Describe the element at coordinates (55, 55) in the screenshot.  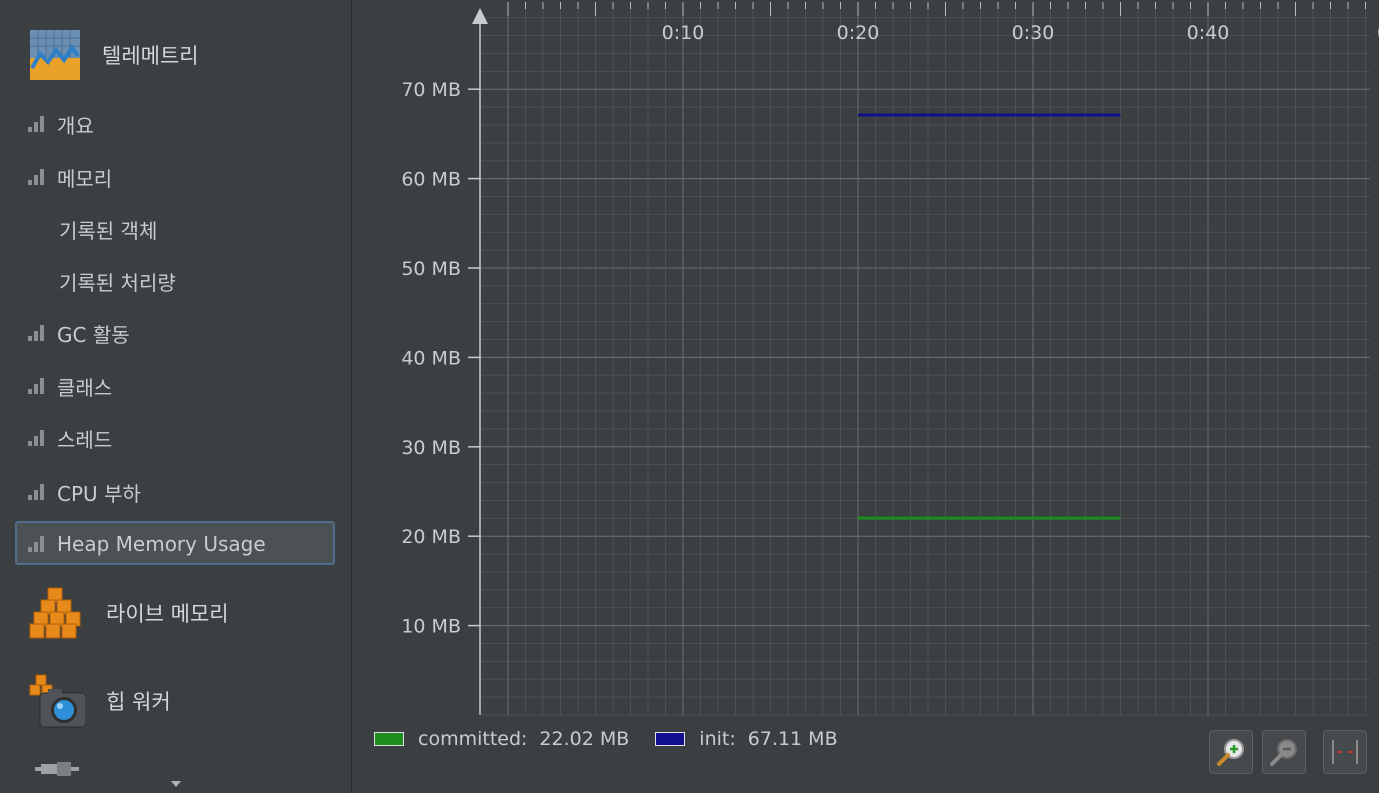
I see `telemetry-icon` at that location.